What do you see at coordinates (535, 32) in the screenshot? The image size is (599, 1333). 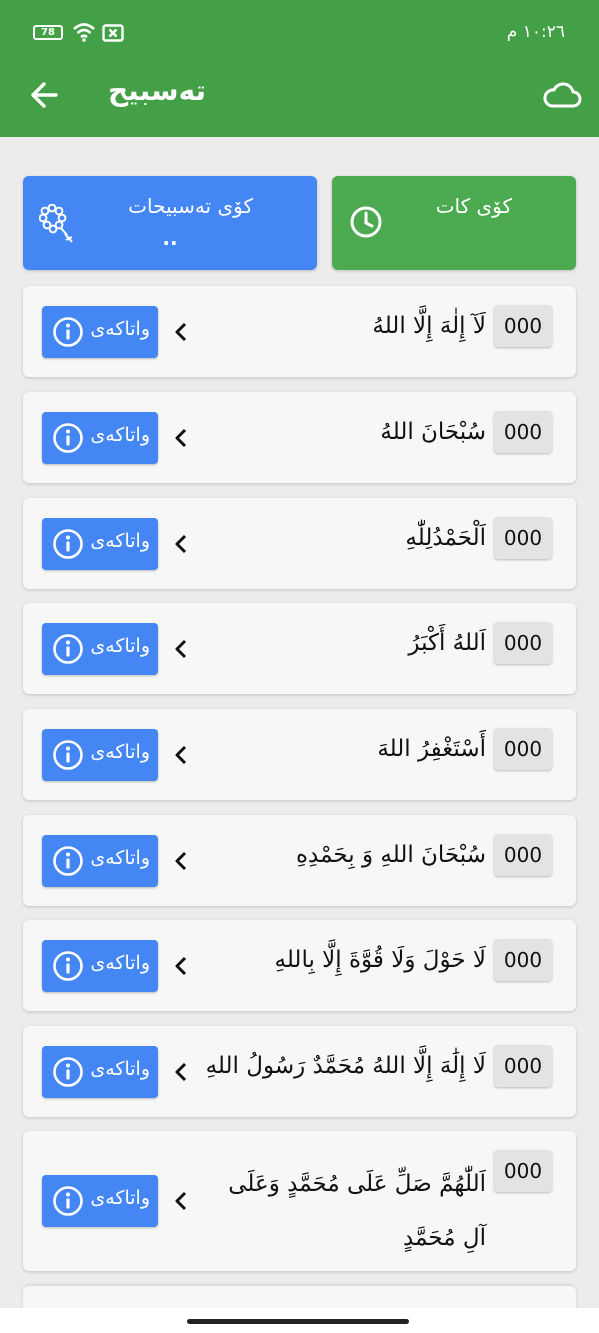 I see `status-time: ١٠:٢٦ م` at bounding box center [535, 32].